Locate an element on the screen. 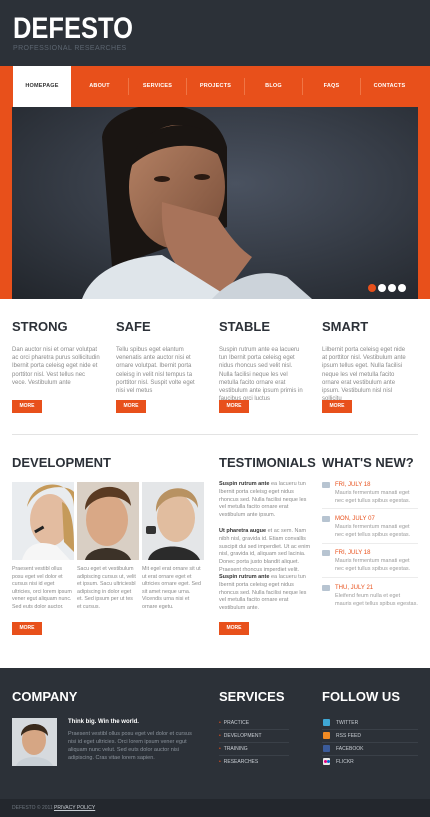 The height and width of the screenshot is (817, 430). follow-rss: RSS FEED is located at coordinates (370, 736).